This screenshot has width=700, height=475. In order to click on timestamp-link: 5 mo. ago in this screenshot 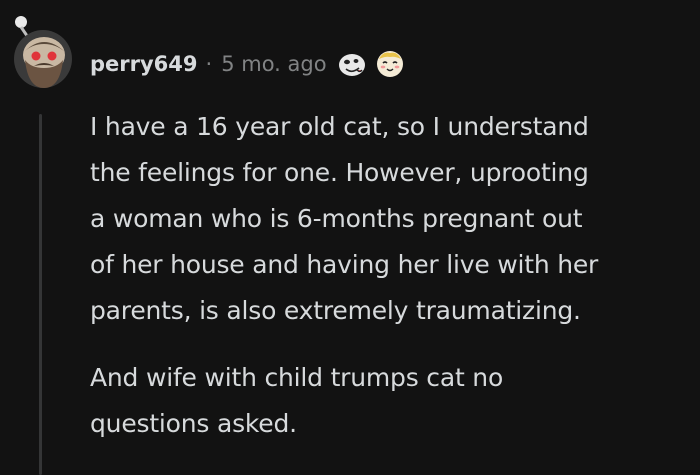, I will do `click(273, 64)`.